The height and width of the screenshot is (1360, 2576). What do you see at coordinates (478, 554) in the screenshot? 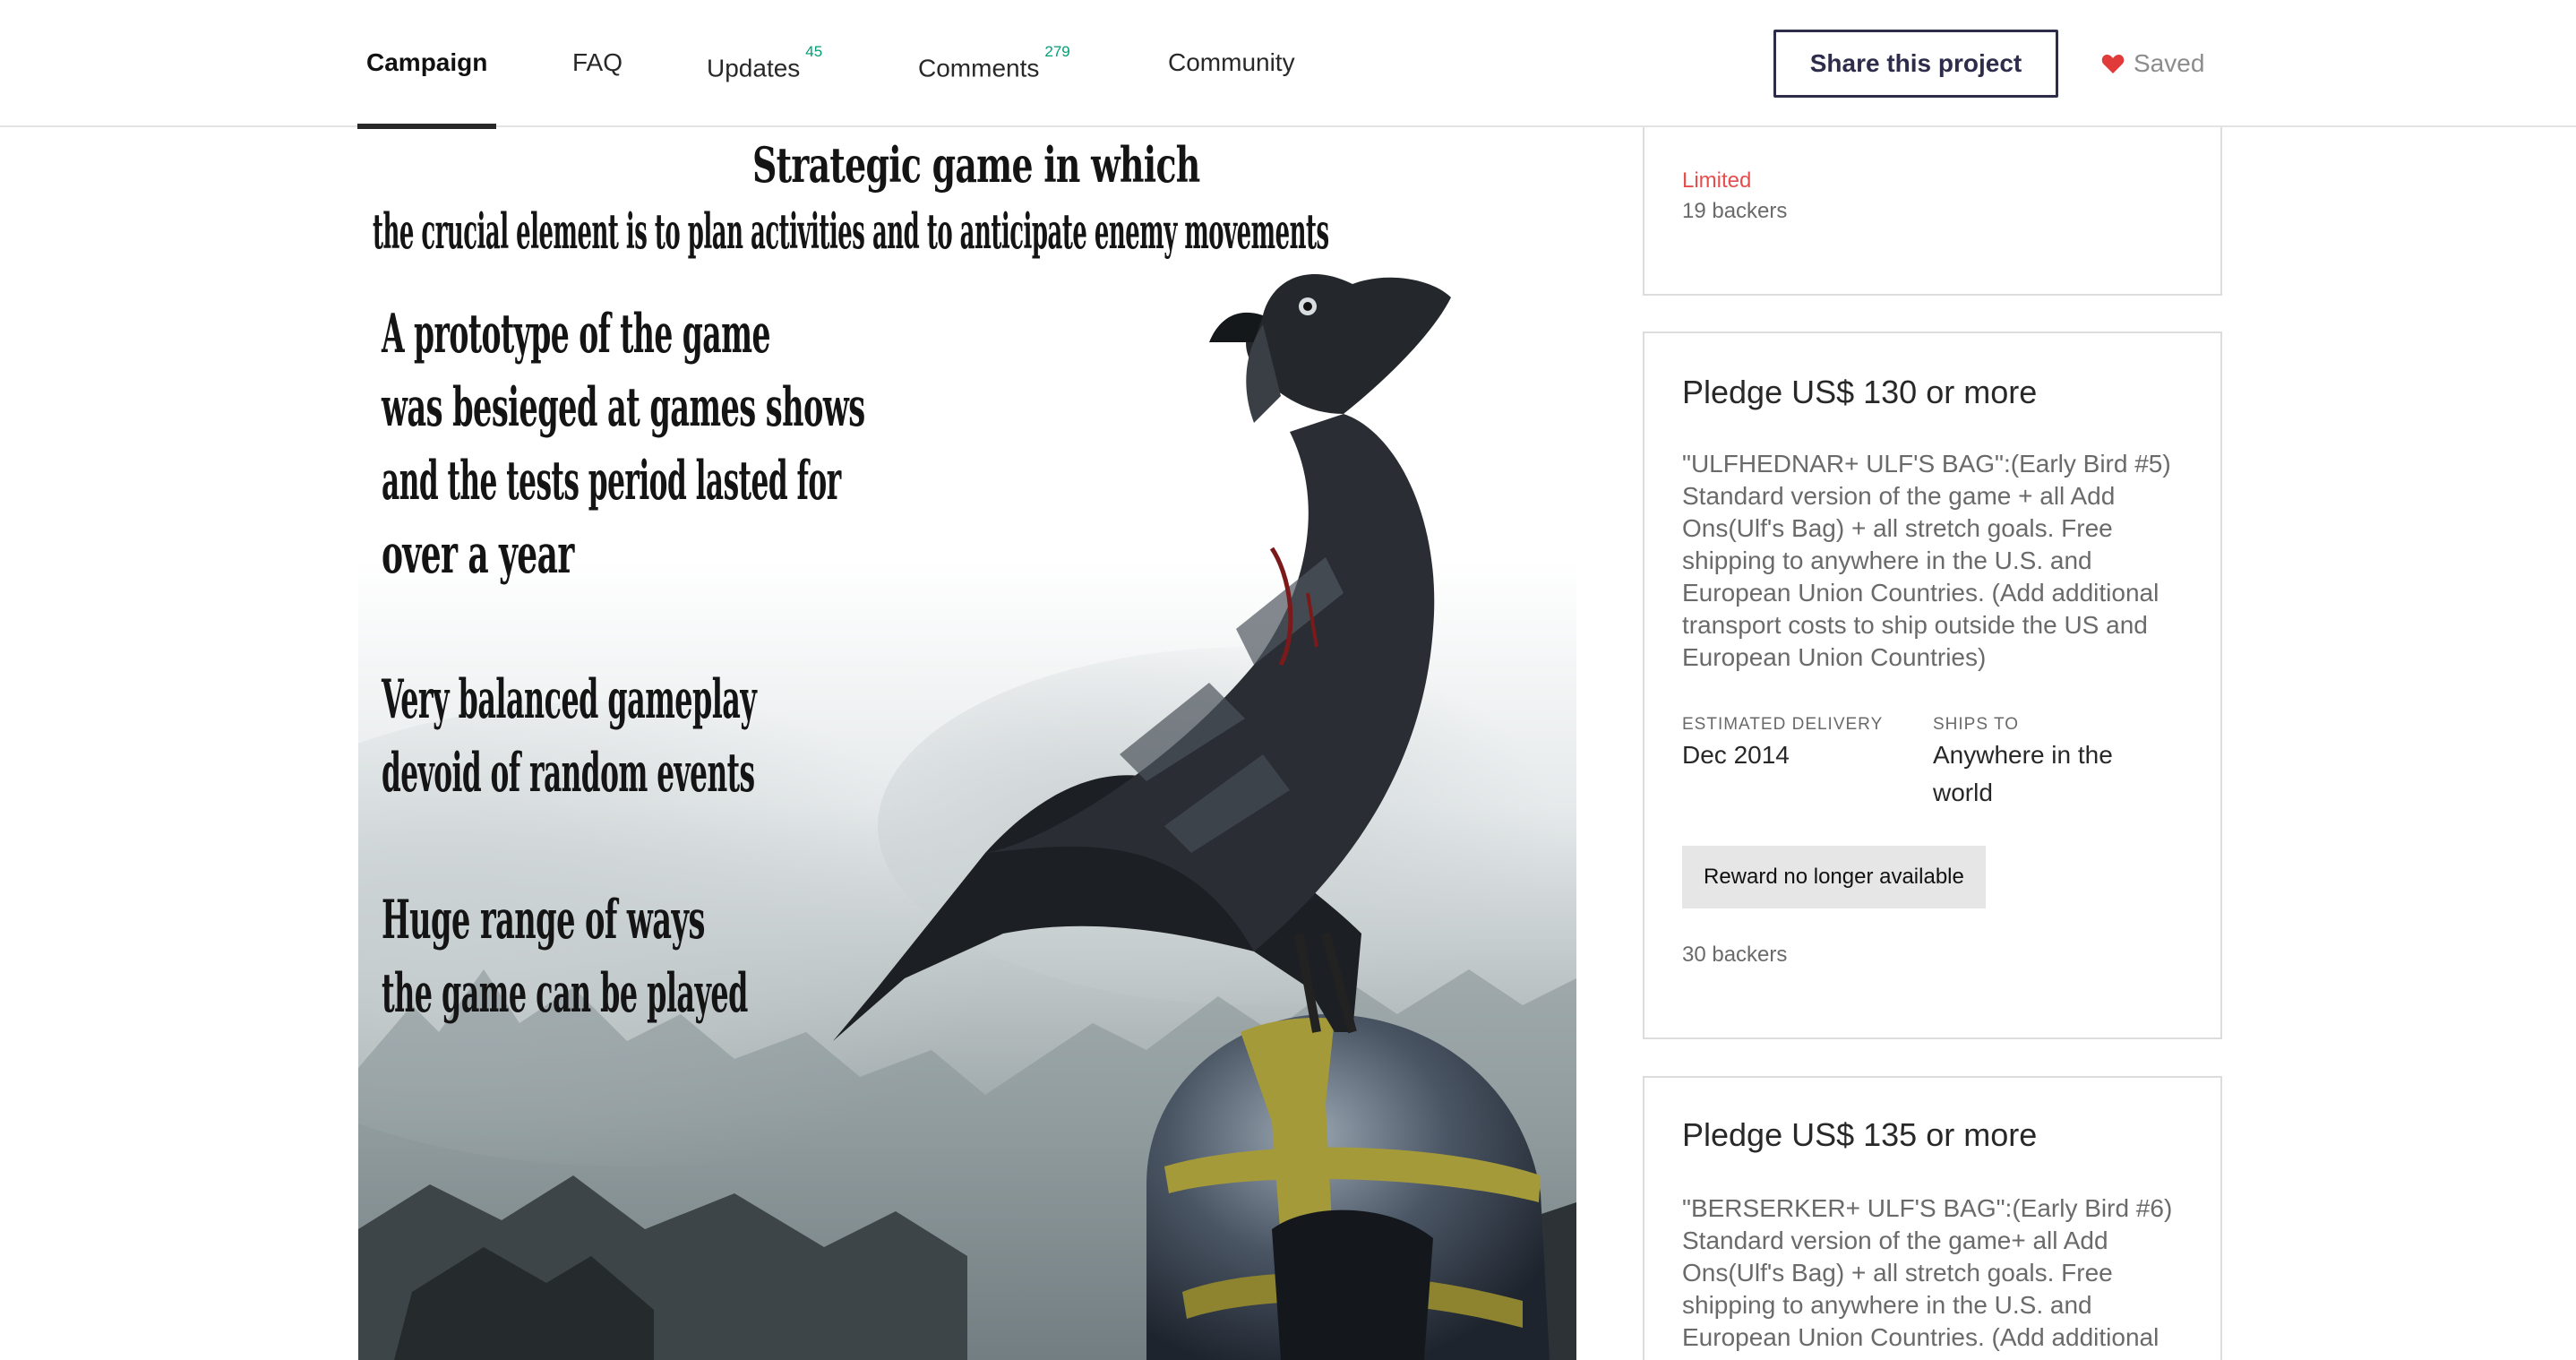
I see `caption-line-6: over a year` at bounding box center [478, 554].